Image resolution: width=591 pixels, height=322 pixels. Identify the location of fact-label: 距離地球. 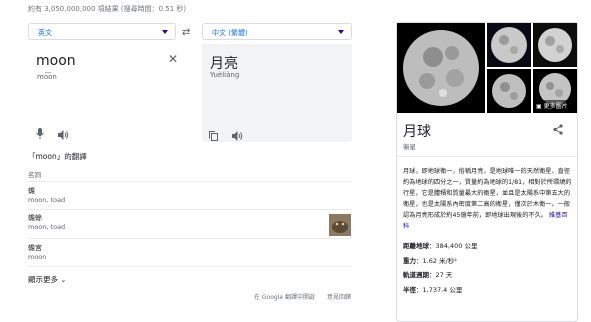
(416, 246).